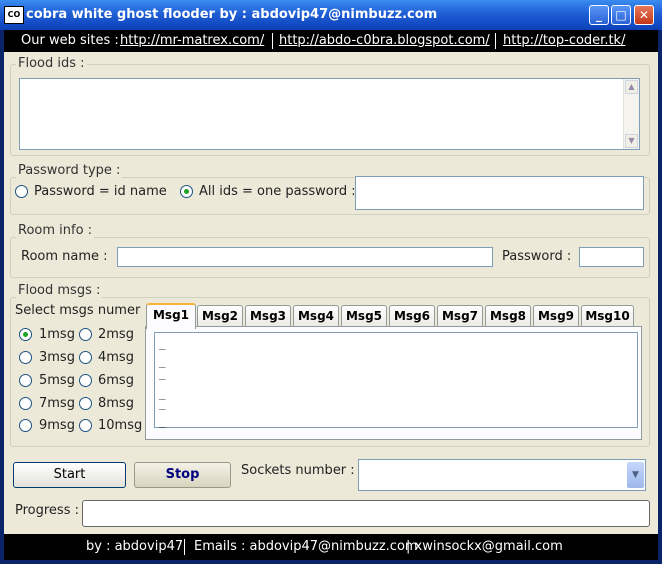 The width and height of the screenshot is (662, 564). Describe the element at coordinates (69, 170) in the screenshot. I see `password-type-label: Password type :` at that location.